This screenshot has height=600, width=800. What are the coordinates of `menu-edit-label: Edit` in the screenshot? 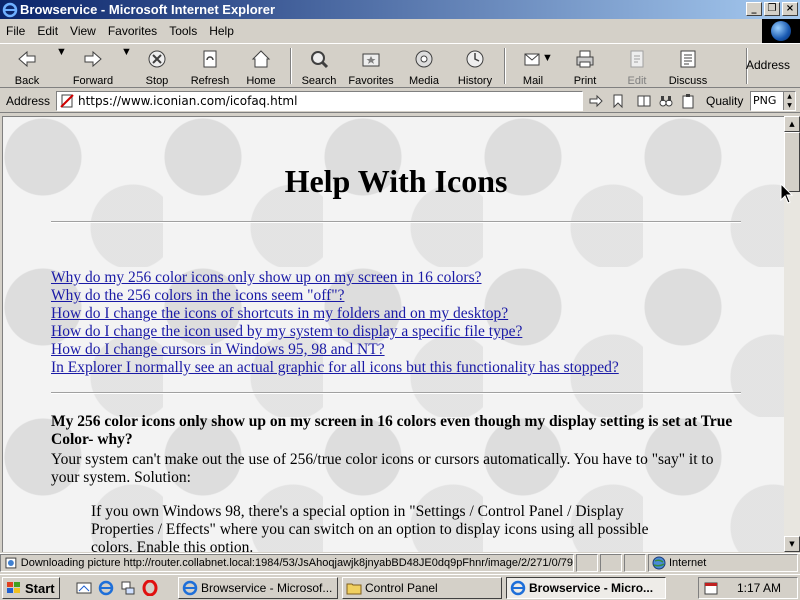 It's located at (48, 31).